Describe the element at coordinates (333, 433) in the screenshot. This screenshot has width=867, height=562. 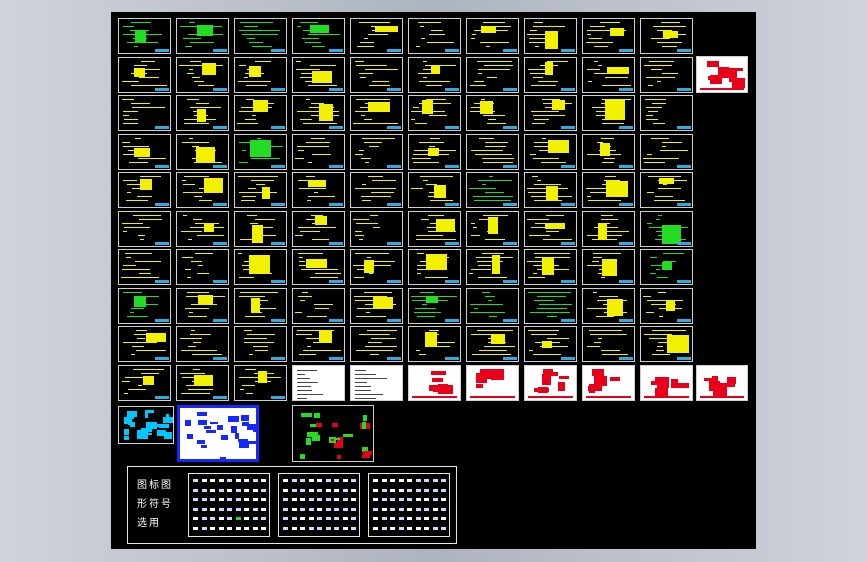
I see `red-green-grid` at that location.